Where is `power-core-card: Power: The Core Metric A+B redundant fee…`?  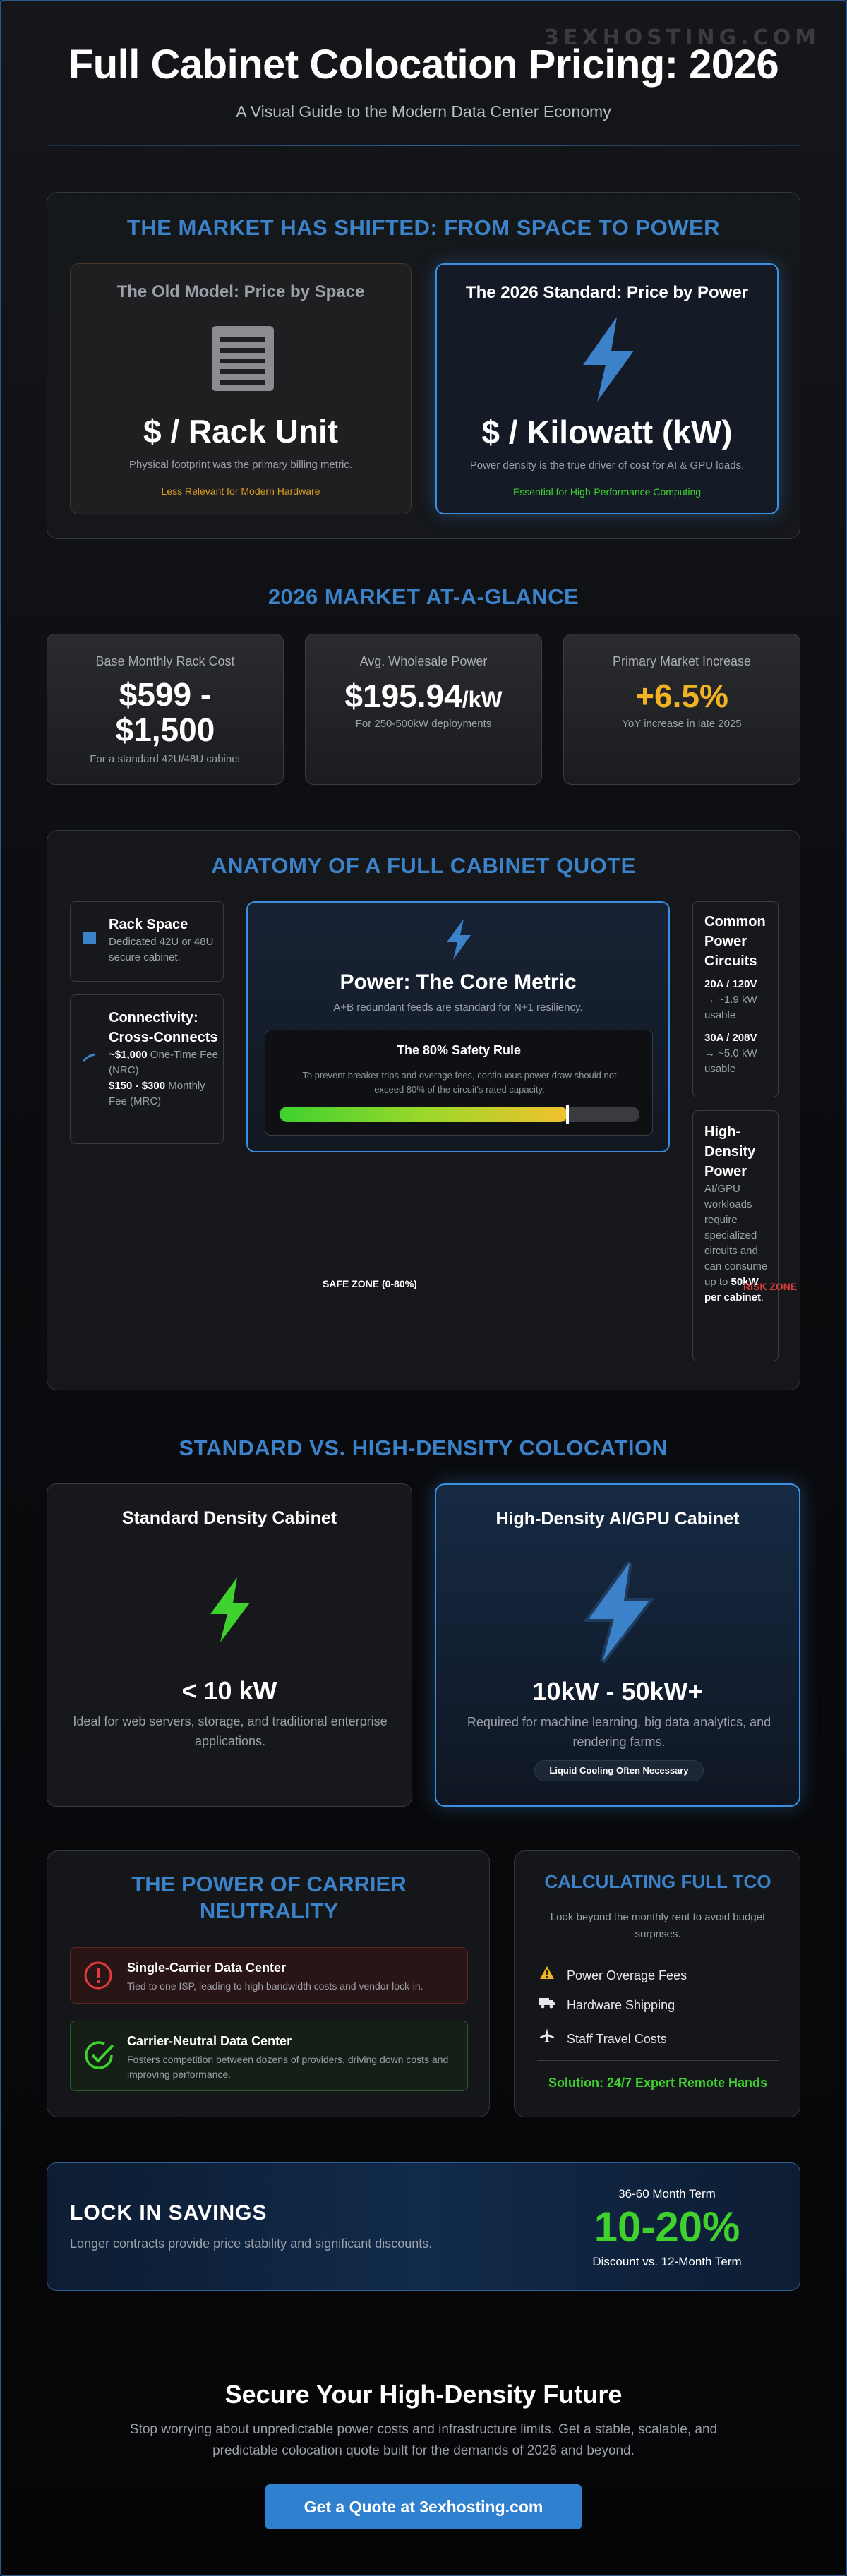 power-core-card: Power: The Core Metric A+B redundant fee… is located at coordinates (458, 1026).